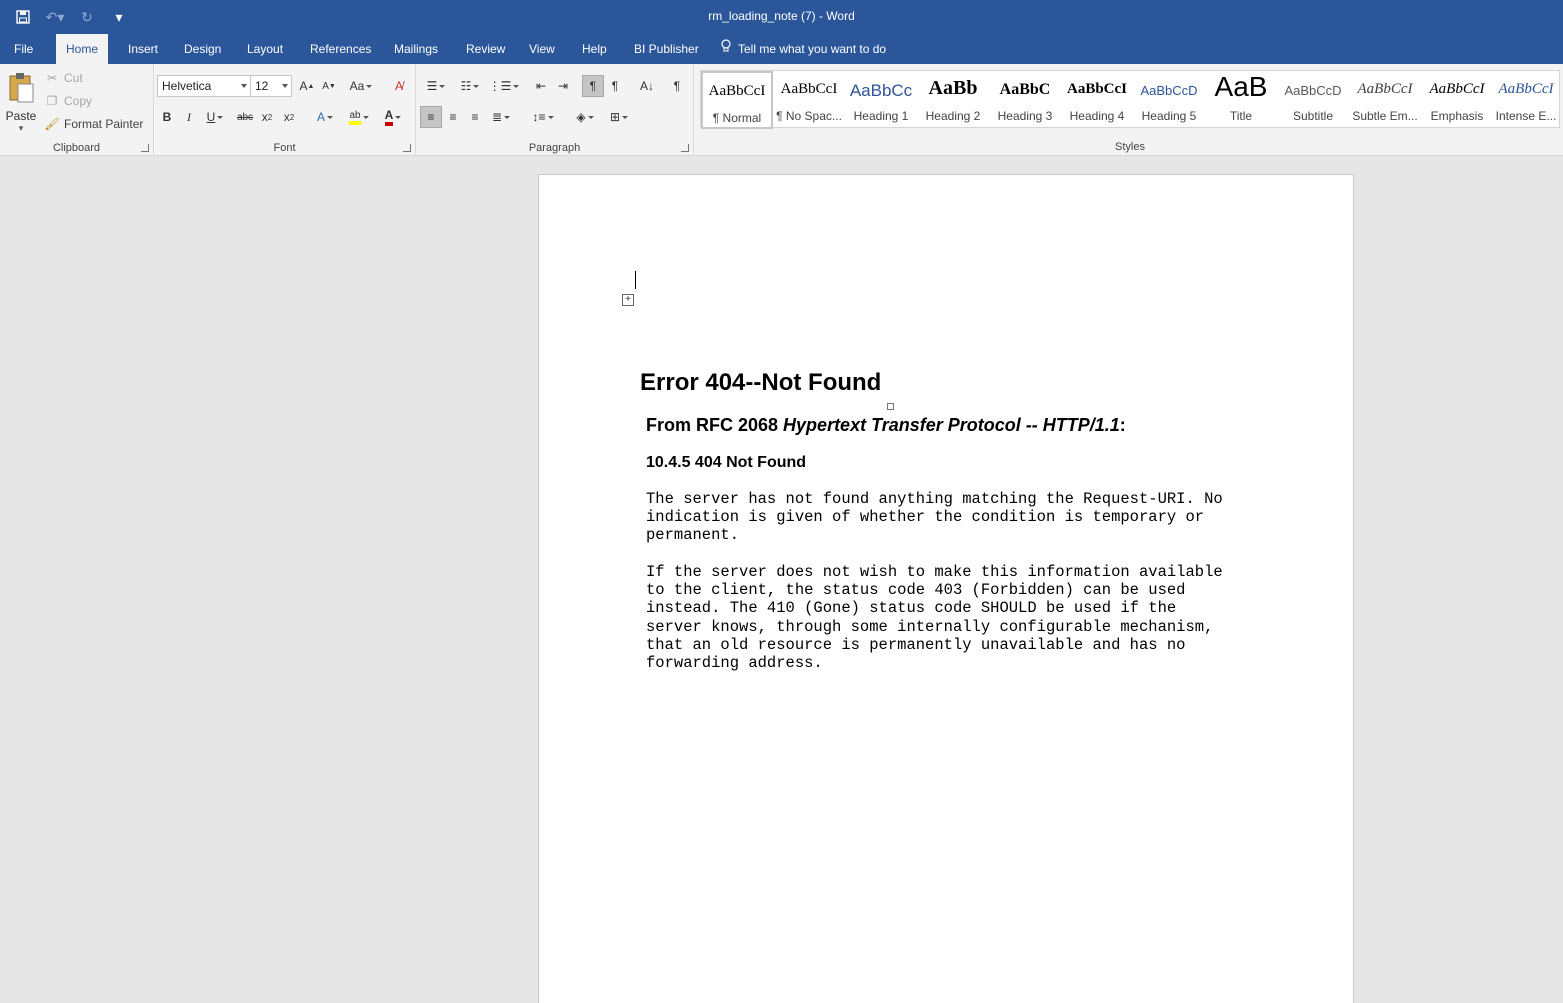 This screenshot has height=1003, width=1563. What do you see at coordinates (881, 90) in the screenshot?
I see `style-preview: AaBbCc` at bounding box center [881, 90].